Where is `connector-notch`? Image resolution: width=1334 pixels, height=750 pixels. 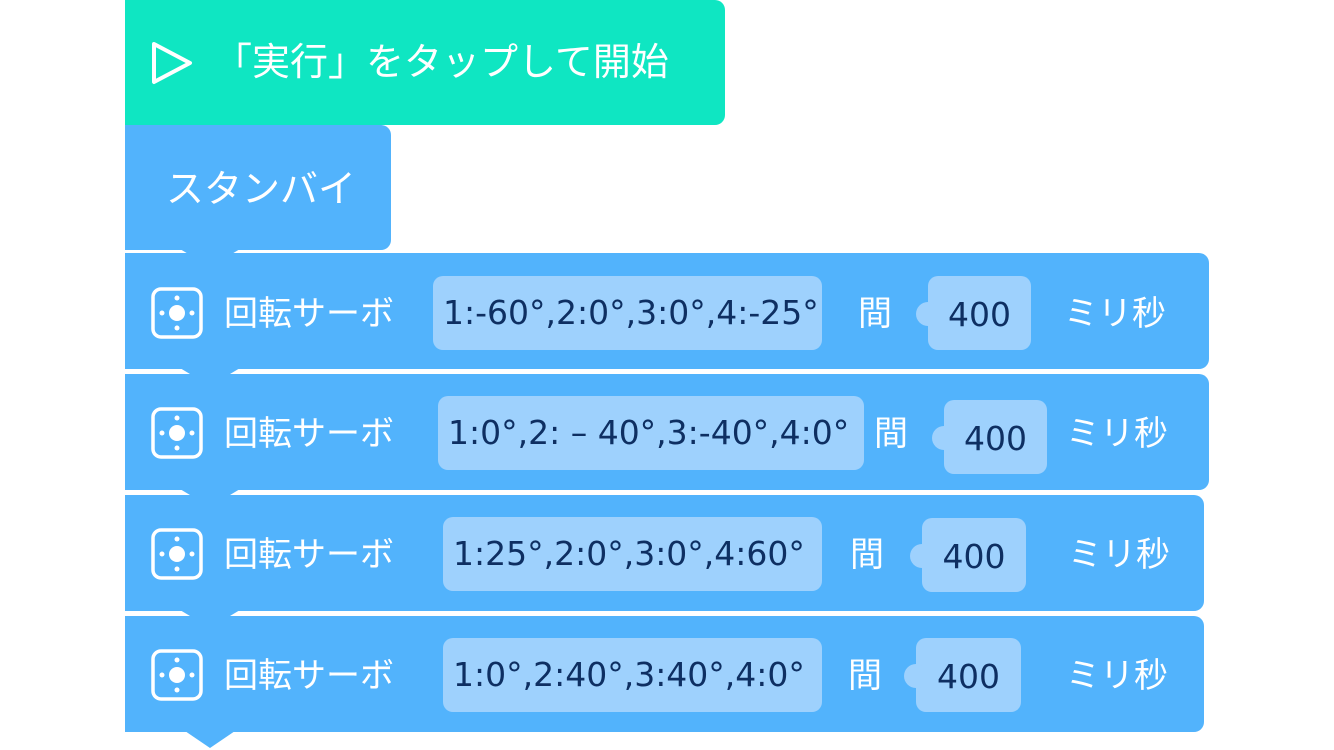 connector-notch is located at coordinates (210, 739).